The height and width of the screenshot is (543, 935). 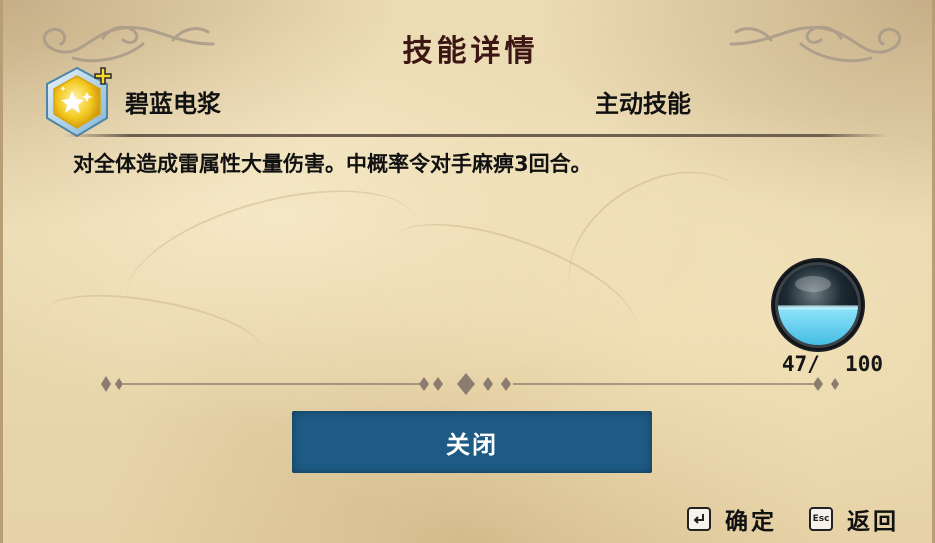 I want to click on resource-surface, so click(x=818, y=307).